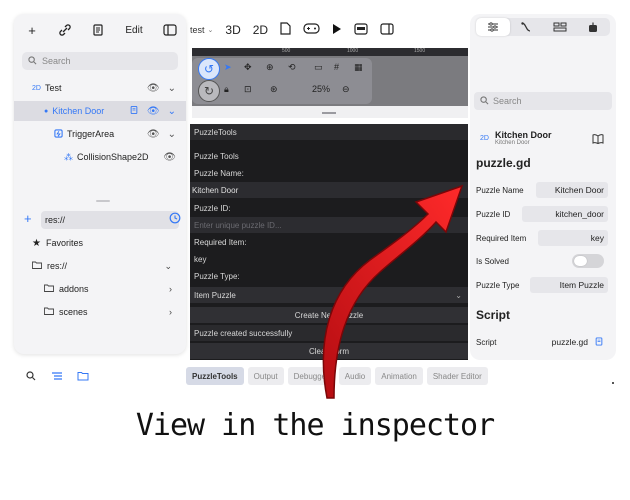 This screenshot has height=500, width=630. I want to click on add-path-icon: +, so click(28, 218).